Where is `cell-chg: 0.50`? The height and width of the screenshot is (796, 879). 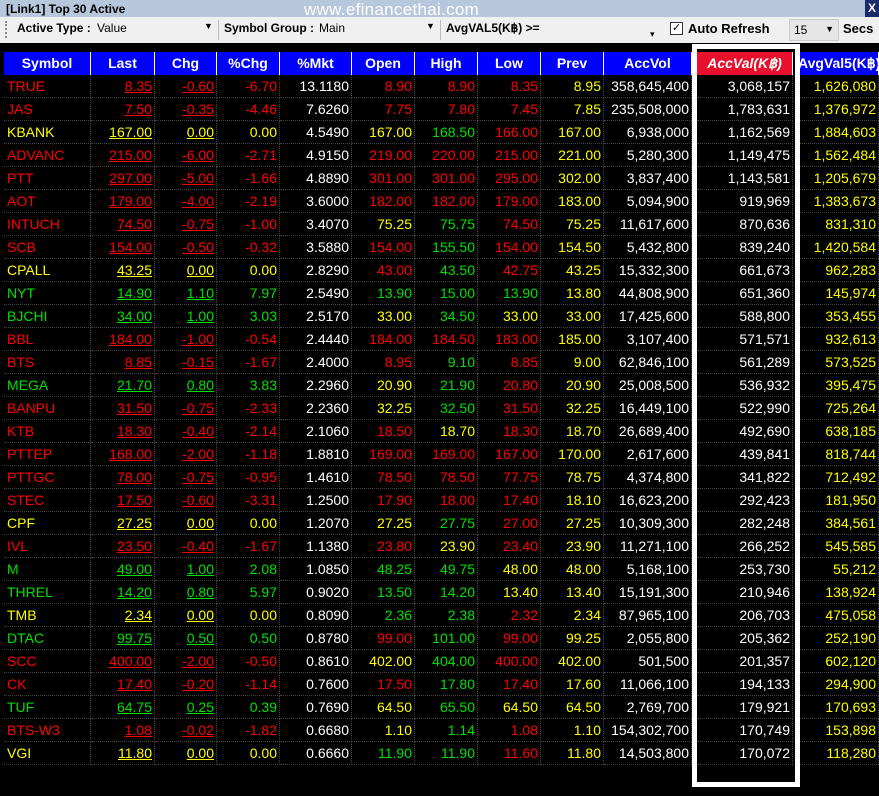
cell-chg: 0.50 is located at coordinates (186, 638).